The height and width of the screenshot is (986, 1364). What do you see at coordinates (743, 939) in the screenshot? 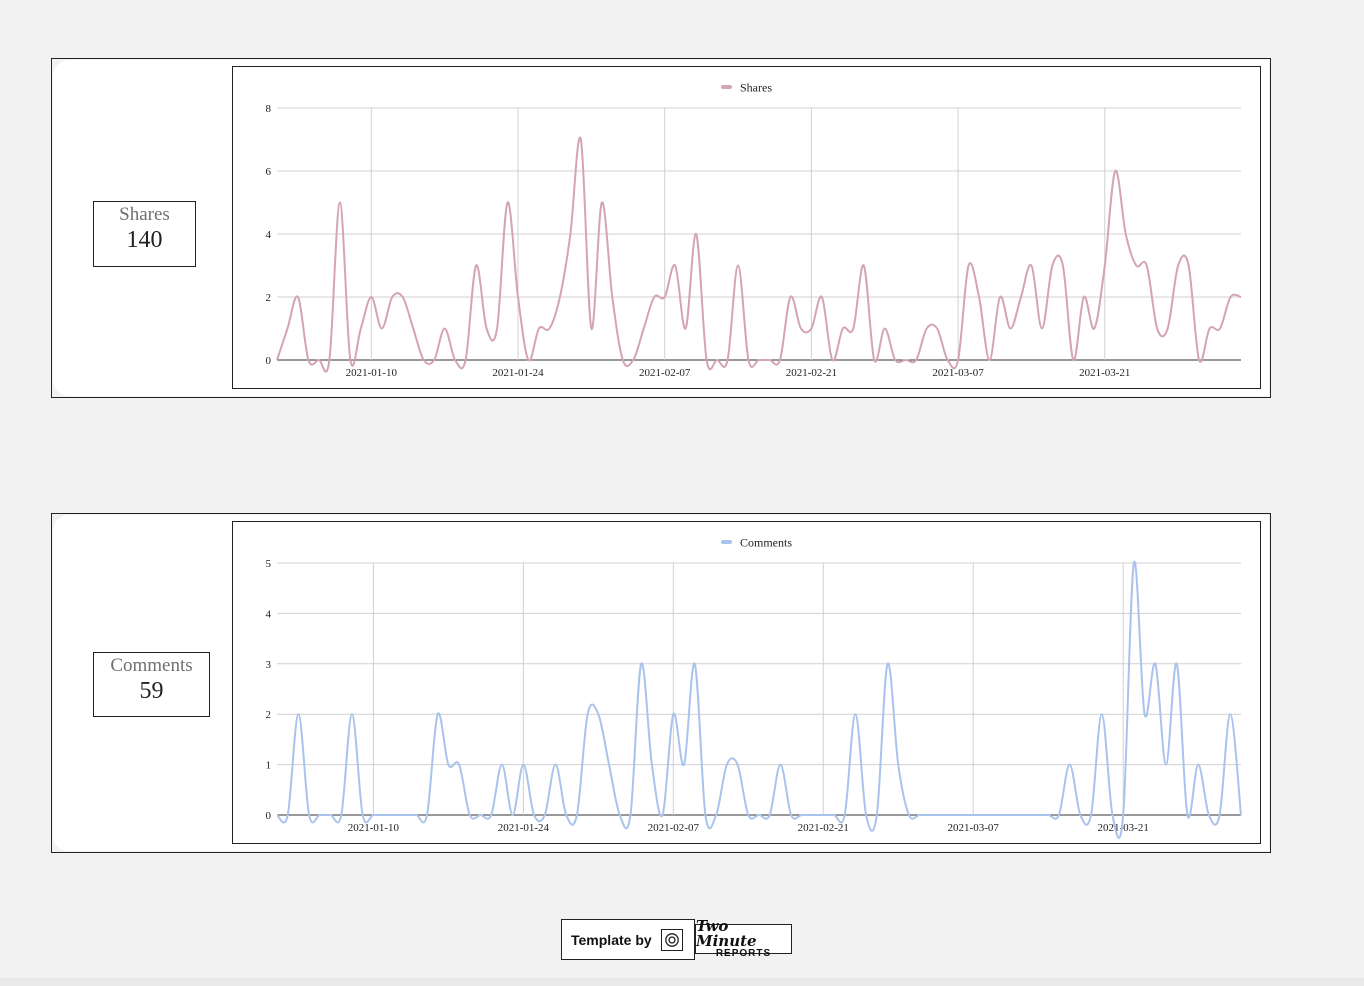
I see `two-minute-reports-logo: Two Minute REPORTS` at bounding box center [743, 939].